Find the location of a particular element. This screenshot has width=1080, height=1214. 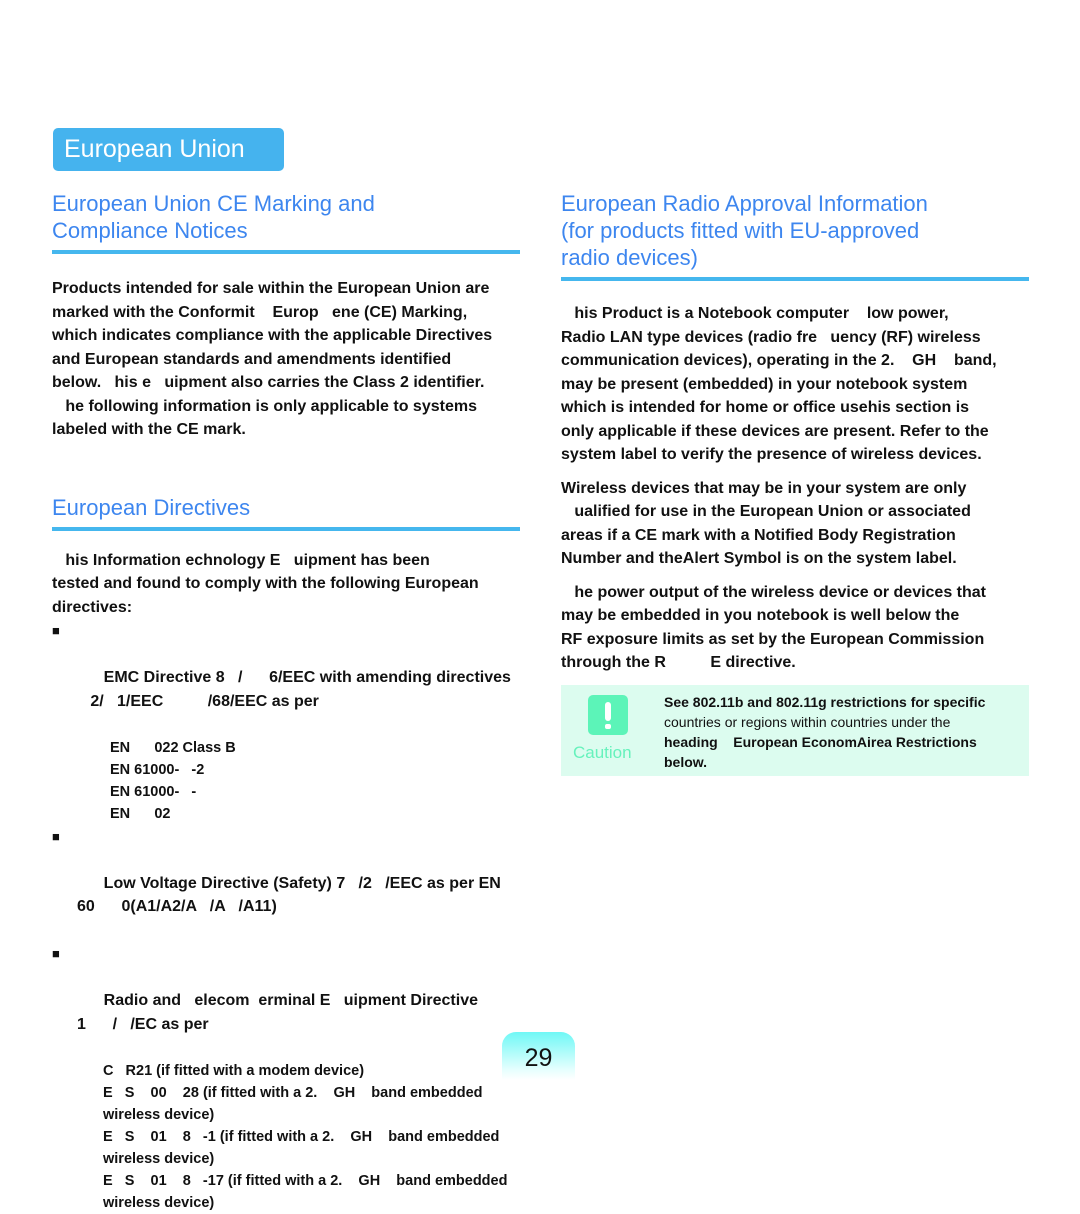

standard-item: EN 02 is located at coordinates (140, 813).